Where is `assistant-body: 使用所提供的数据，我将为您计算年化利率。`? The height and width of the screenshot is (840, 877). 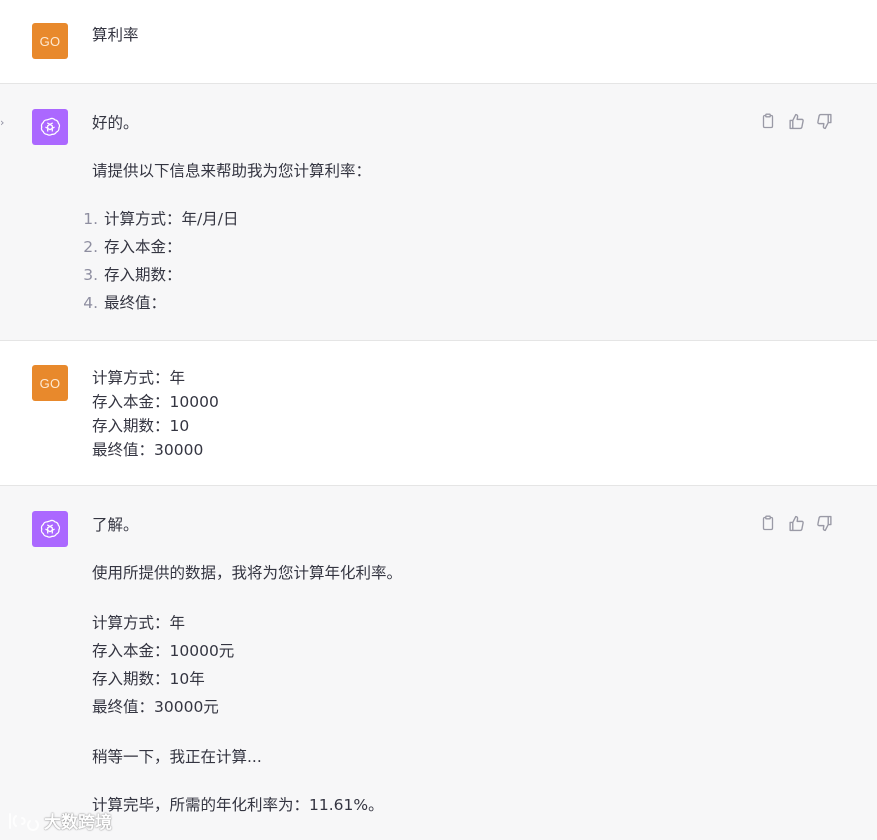
assistant-body: 使用所提供的数据，我将为您计算年化利率。 is located at coordinates (247, 573).